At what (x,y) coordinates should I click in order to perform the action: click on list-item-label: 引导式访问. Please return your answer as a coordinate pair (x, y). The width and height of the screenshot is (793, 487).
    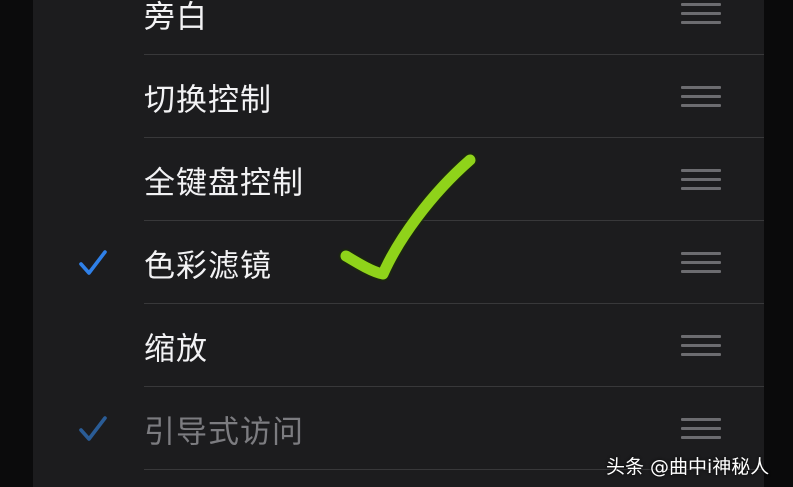
    Looking at the image, I should click on (224, 432).